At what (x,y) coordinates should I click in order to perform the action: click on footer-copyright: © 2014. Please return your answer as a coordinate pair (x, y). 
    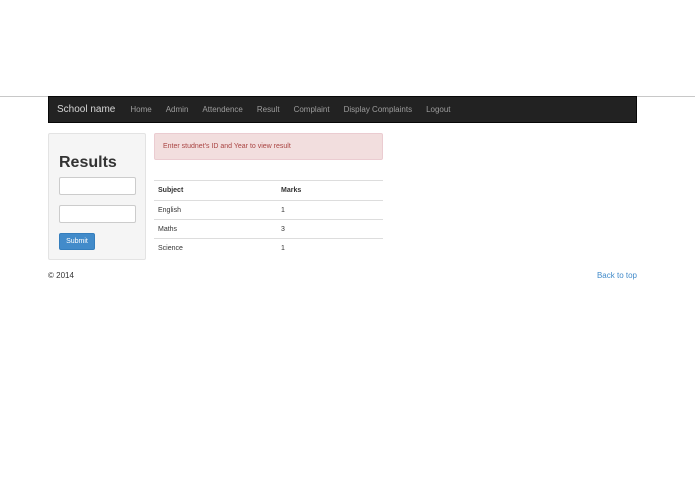
    Looking at the image, I should click on (61, 275).